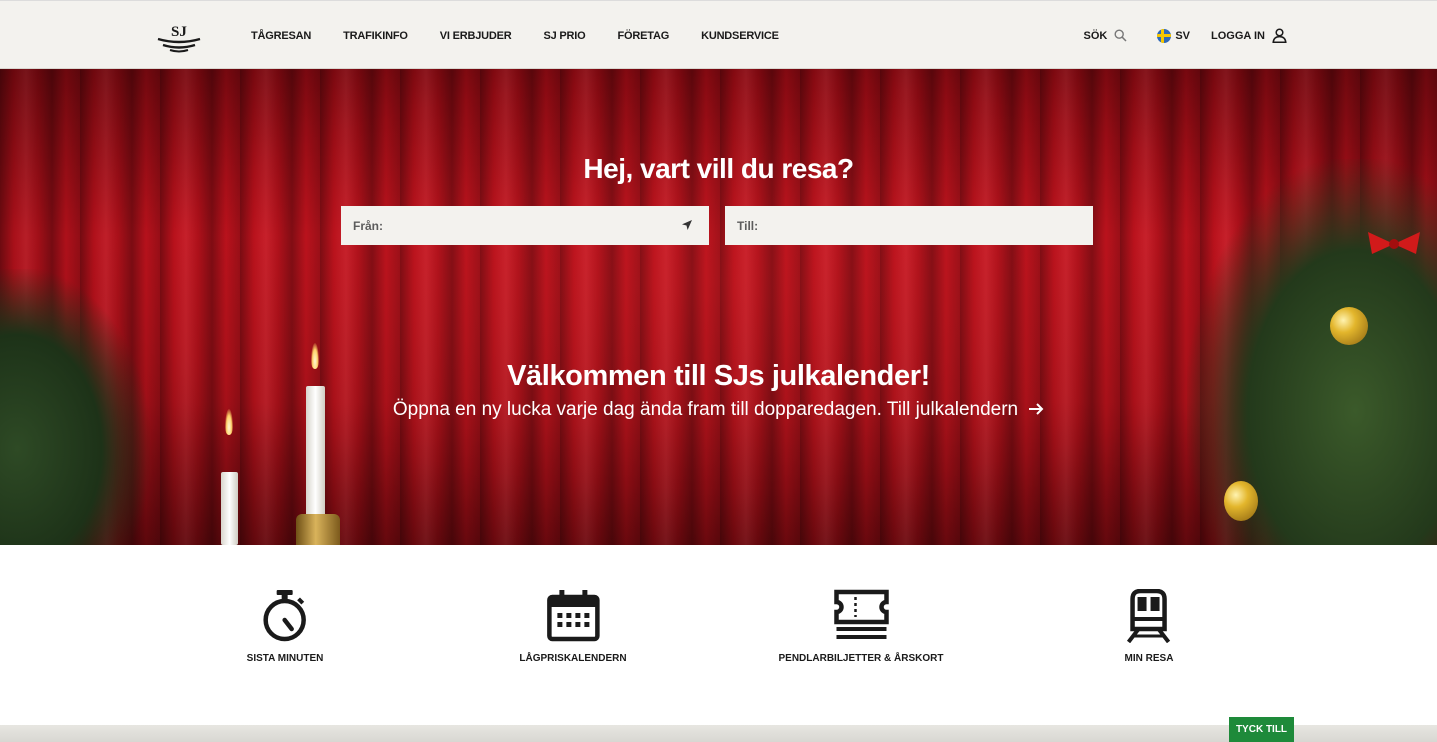 The height and width of the screenshot is (742, 1437). I want to click on from-placeholder: Från:, so click(368, 225).